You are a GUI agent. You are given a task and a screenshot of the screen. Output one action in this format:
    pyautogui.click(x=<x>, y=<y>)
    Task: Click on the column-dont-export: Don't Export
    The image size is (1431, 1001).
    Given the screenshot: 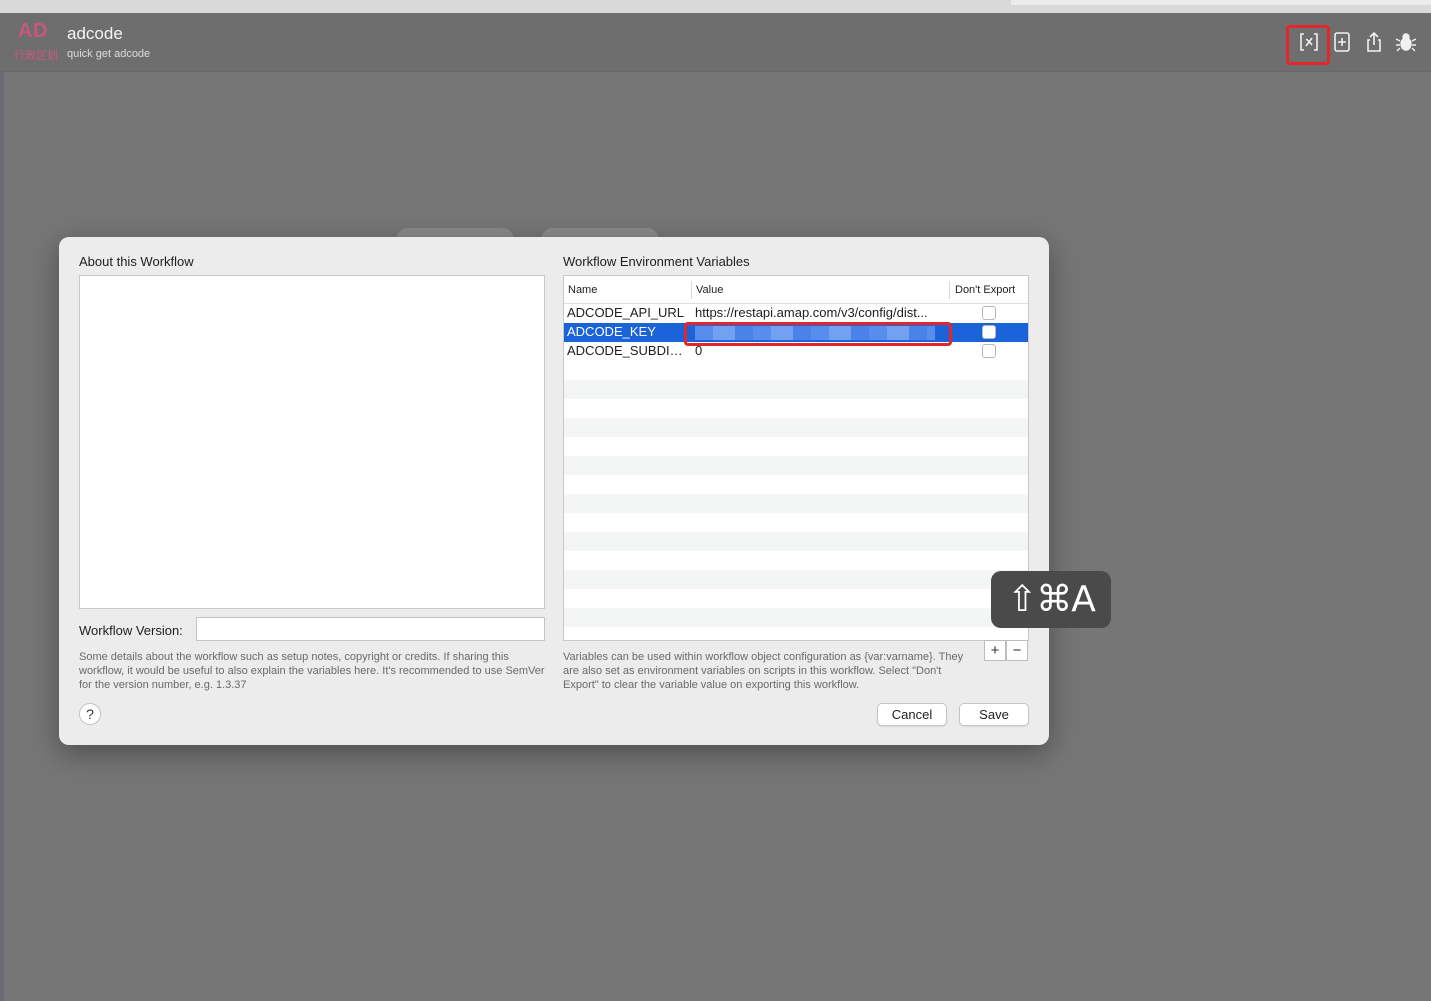 What is the action you would take?
    pyautogui.click(x=985, y=290)
    